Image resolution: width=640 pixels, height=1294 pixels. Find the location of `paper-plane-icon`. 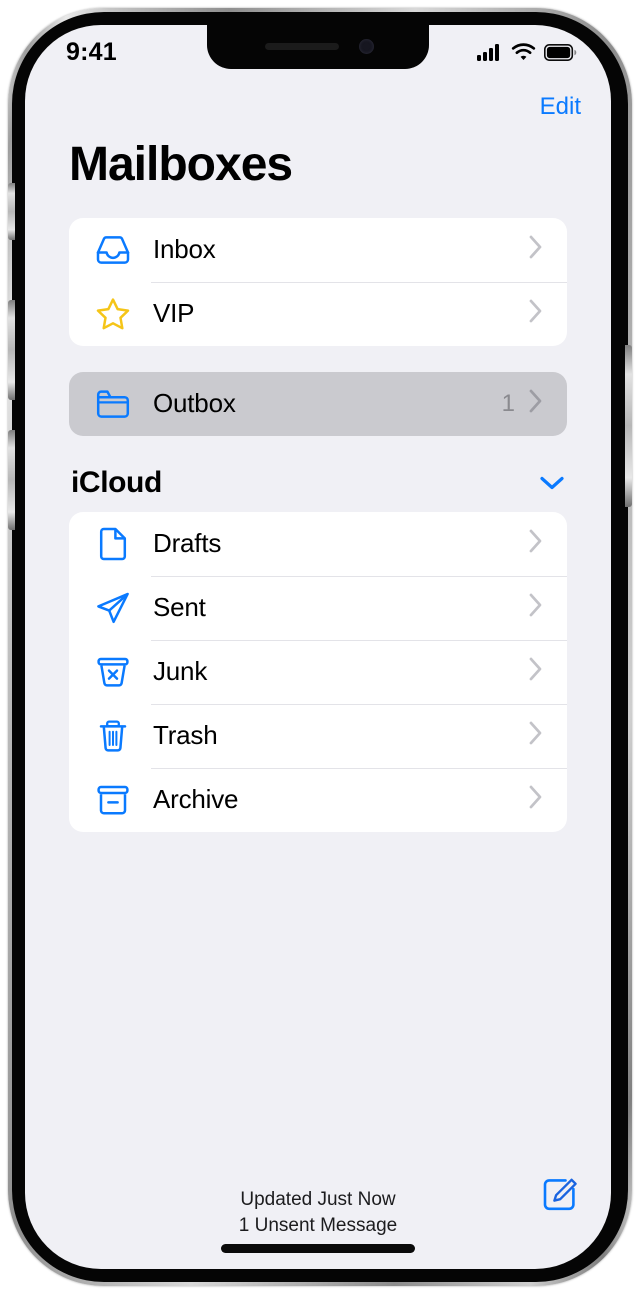

paper-plane-icon is located at coordinates (113, 608).